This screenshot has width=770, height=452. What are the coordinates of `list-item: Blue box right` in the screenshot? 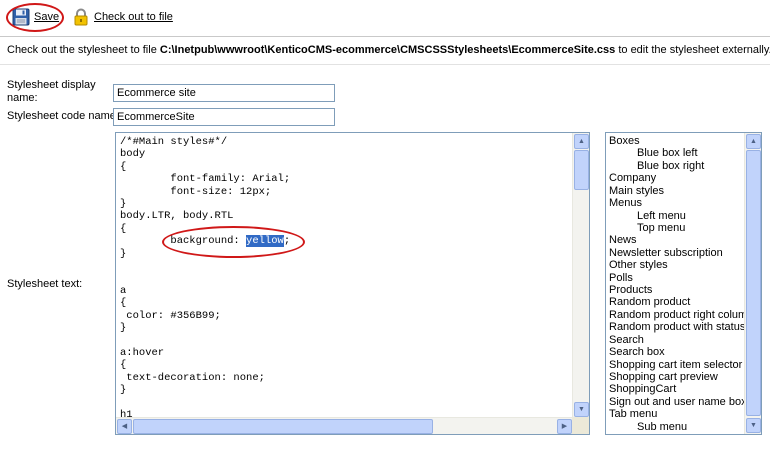 It's located at (675, 166).